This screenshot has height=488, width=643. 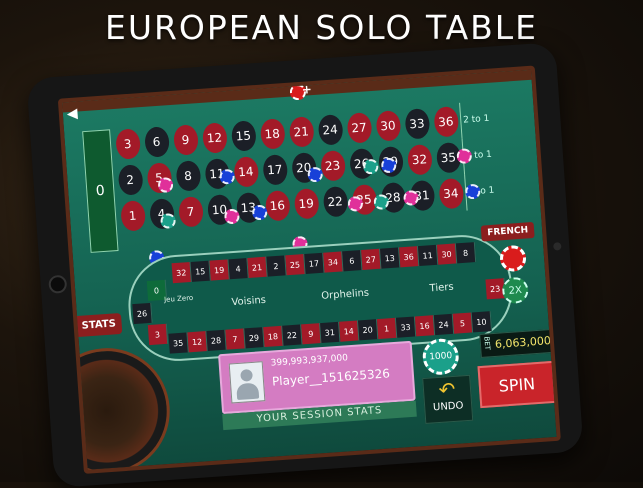 I want to click on number-label: 17, so click(x=274, y=170).